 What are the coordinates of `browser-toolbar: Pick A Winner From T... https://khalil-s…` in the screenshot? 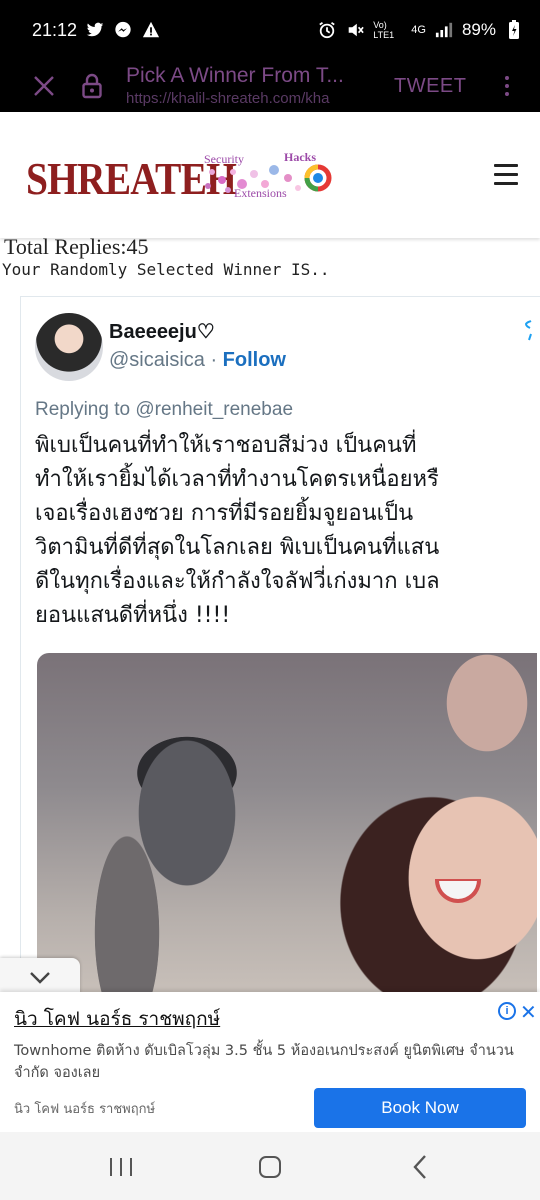 It's located at (270, 86).